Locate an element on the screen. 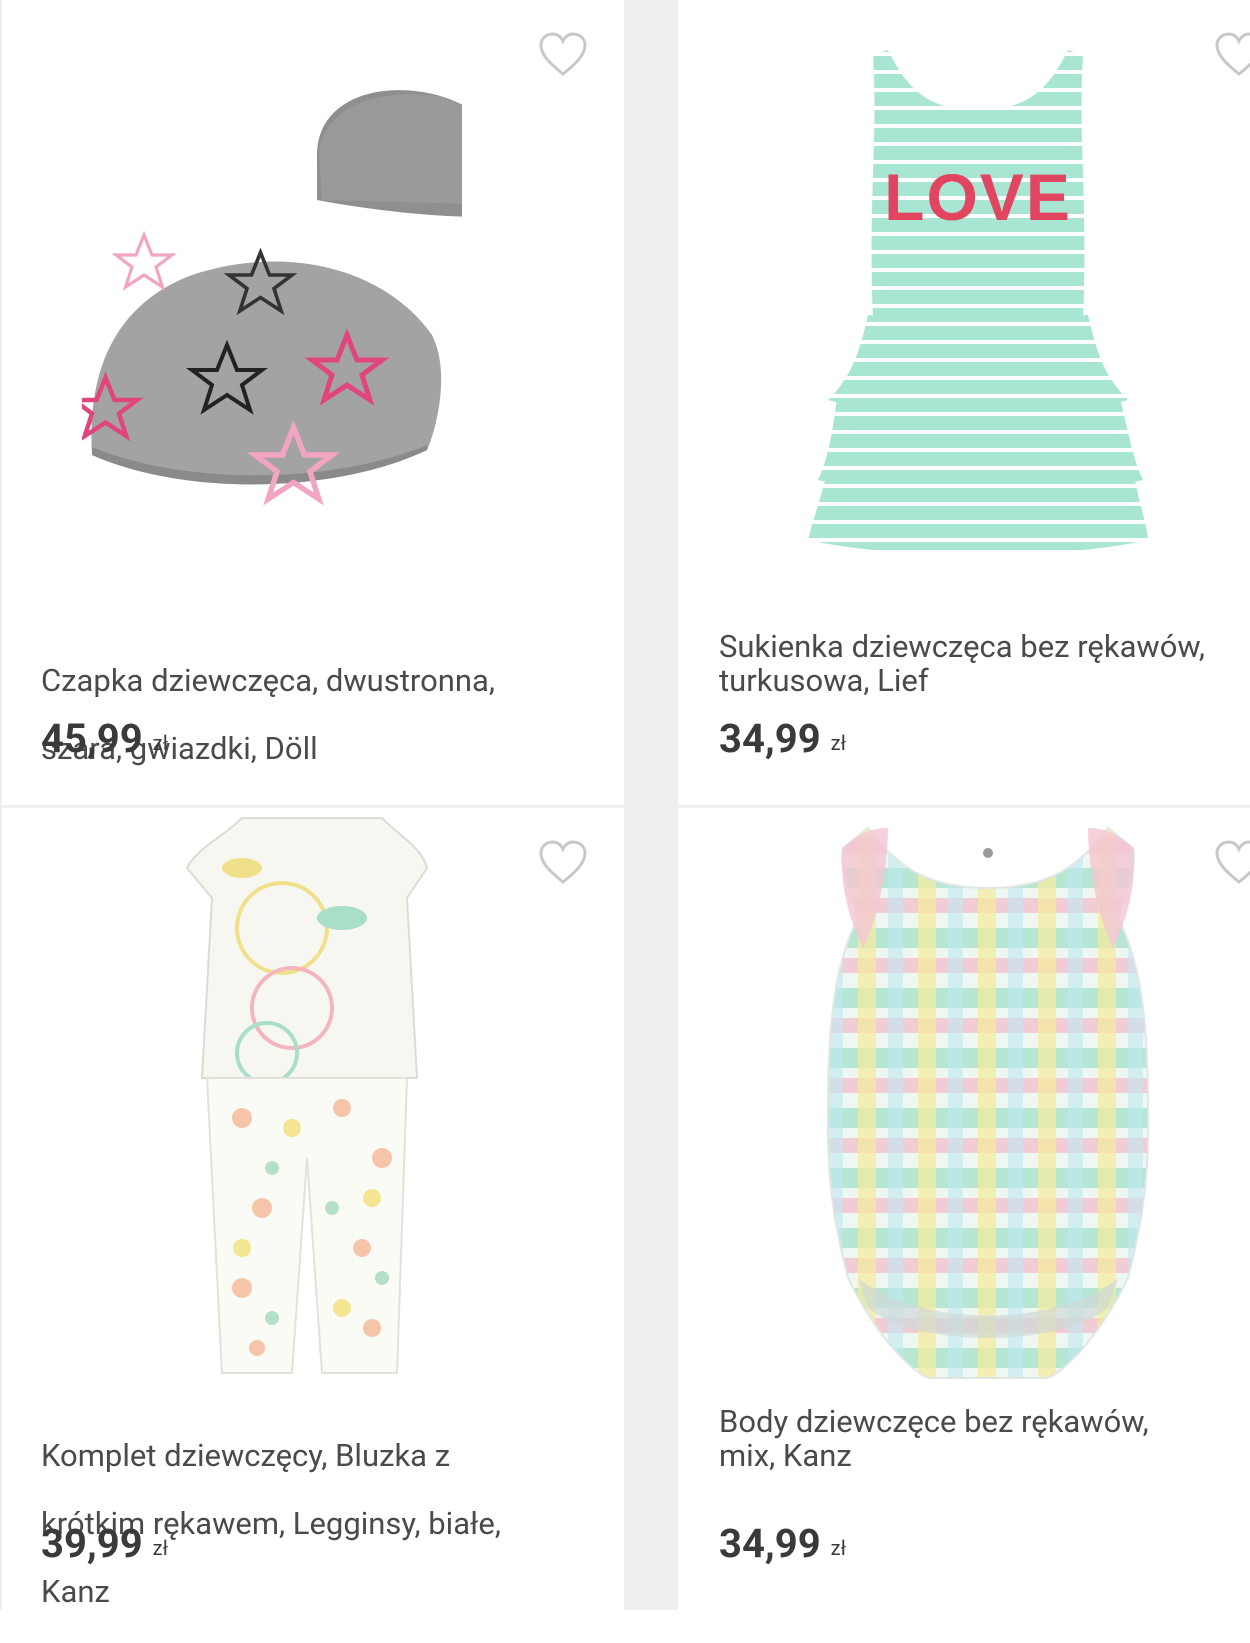 The width and height of the screenshot is (1250, 1643). product-price: 45,99 zł is located at coordinates (104, 738).